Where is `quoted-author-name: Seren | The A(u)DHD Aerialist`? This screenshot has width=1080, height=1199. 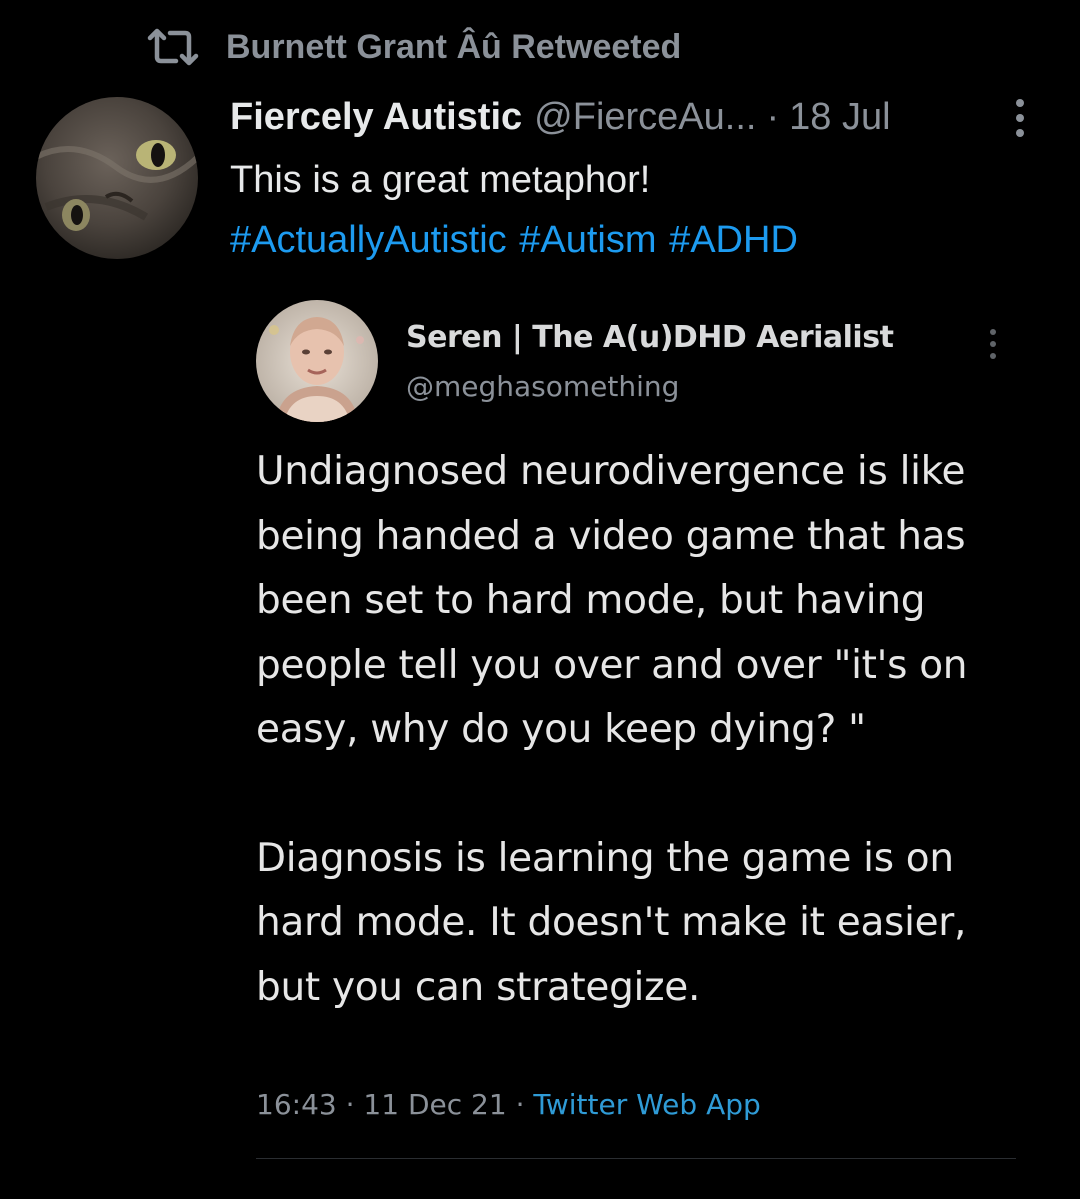
quoted-author-name: Seren | The A(u)DHD Aerialist is located at coordinates (650, 337).